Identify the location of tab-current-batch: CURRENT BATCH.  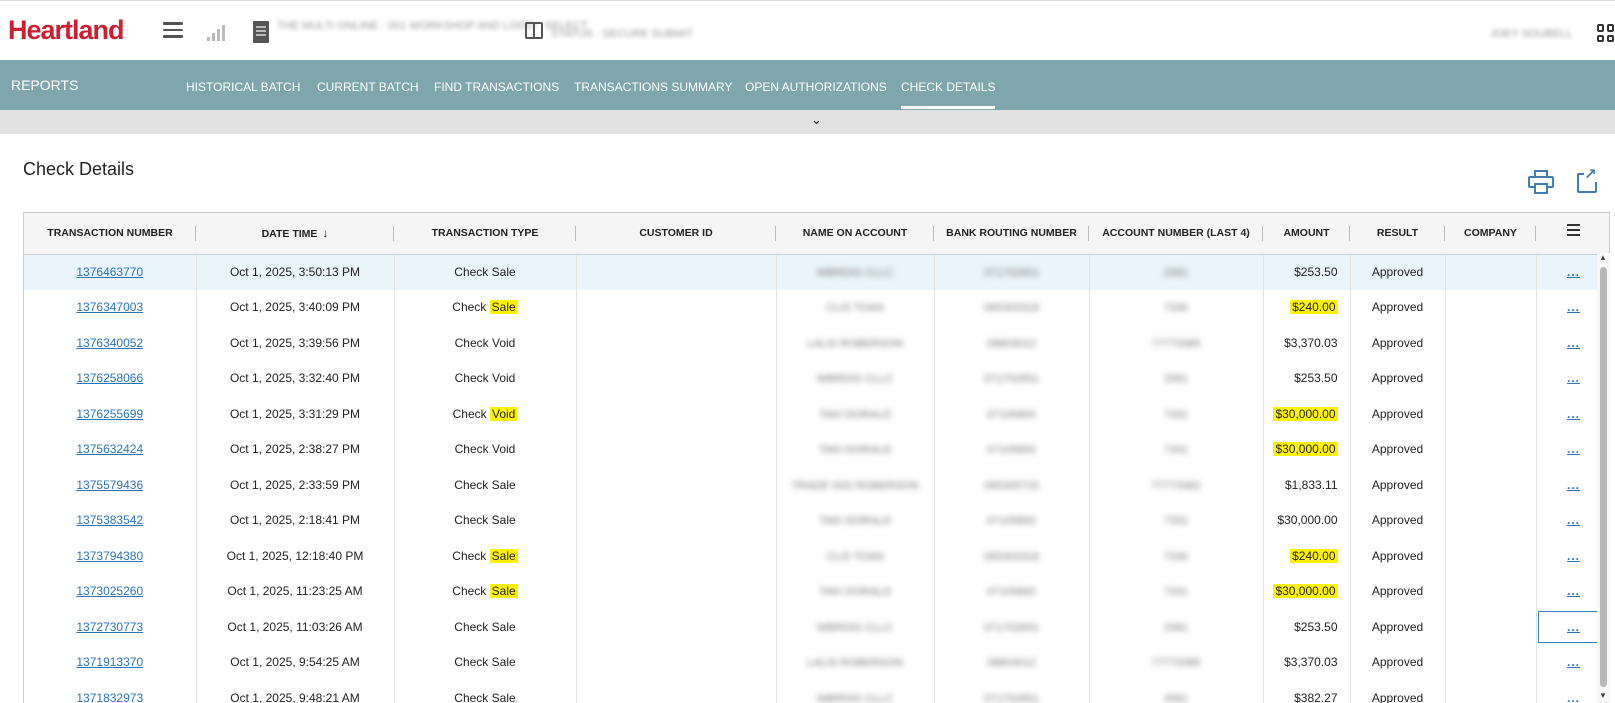
(368, 87).